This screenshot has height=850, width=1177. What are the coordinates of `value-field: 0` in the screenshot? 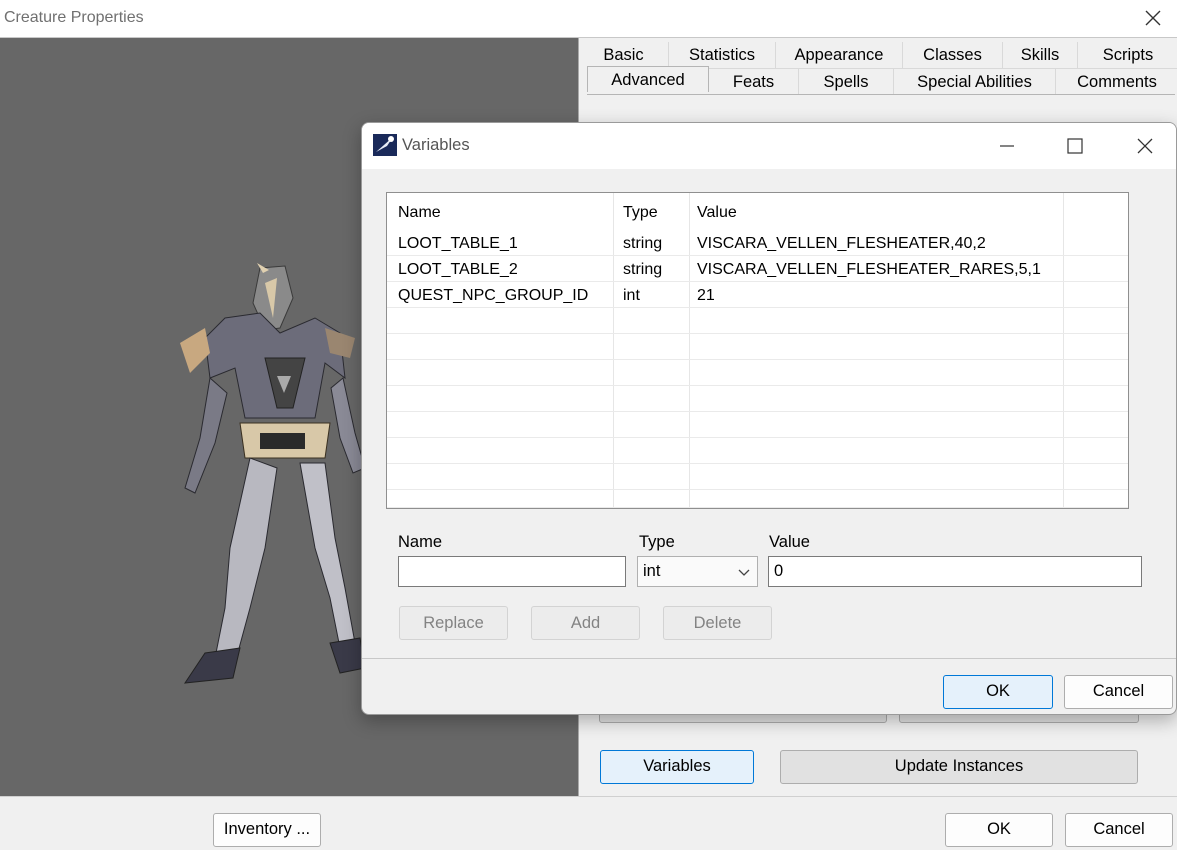 It's located at (955, 571).